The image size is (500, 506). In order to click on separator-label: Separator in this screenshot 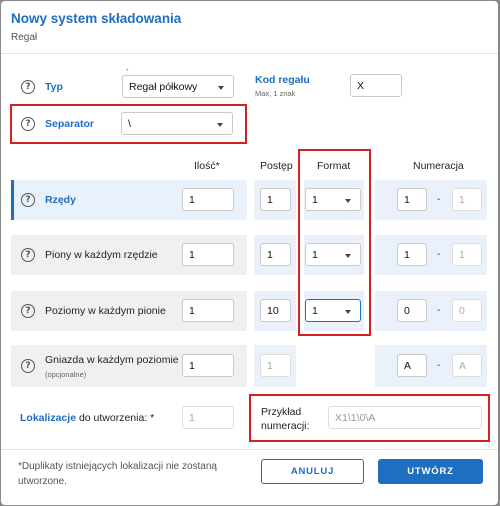, I will do `click(70, 124)`.